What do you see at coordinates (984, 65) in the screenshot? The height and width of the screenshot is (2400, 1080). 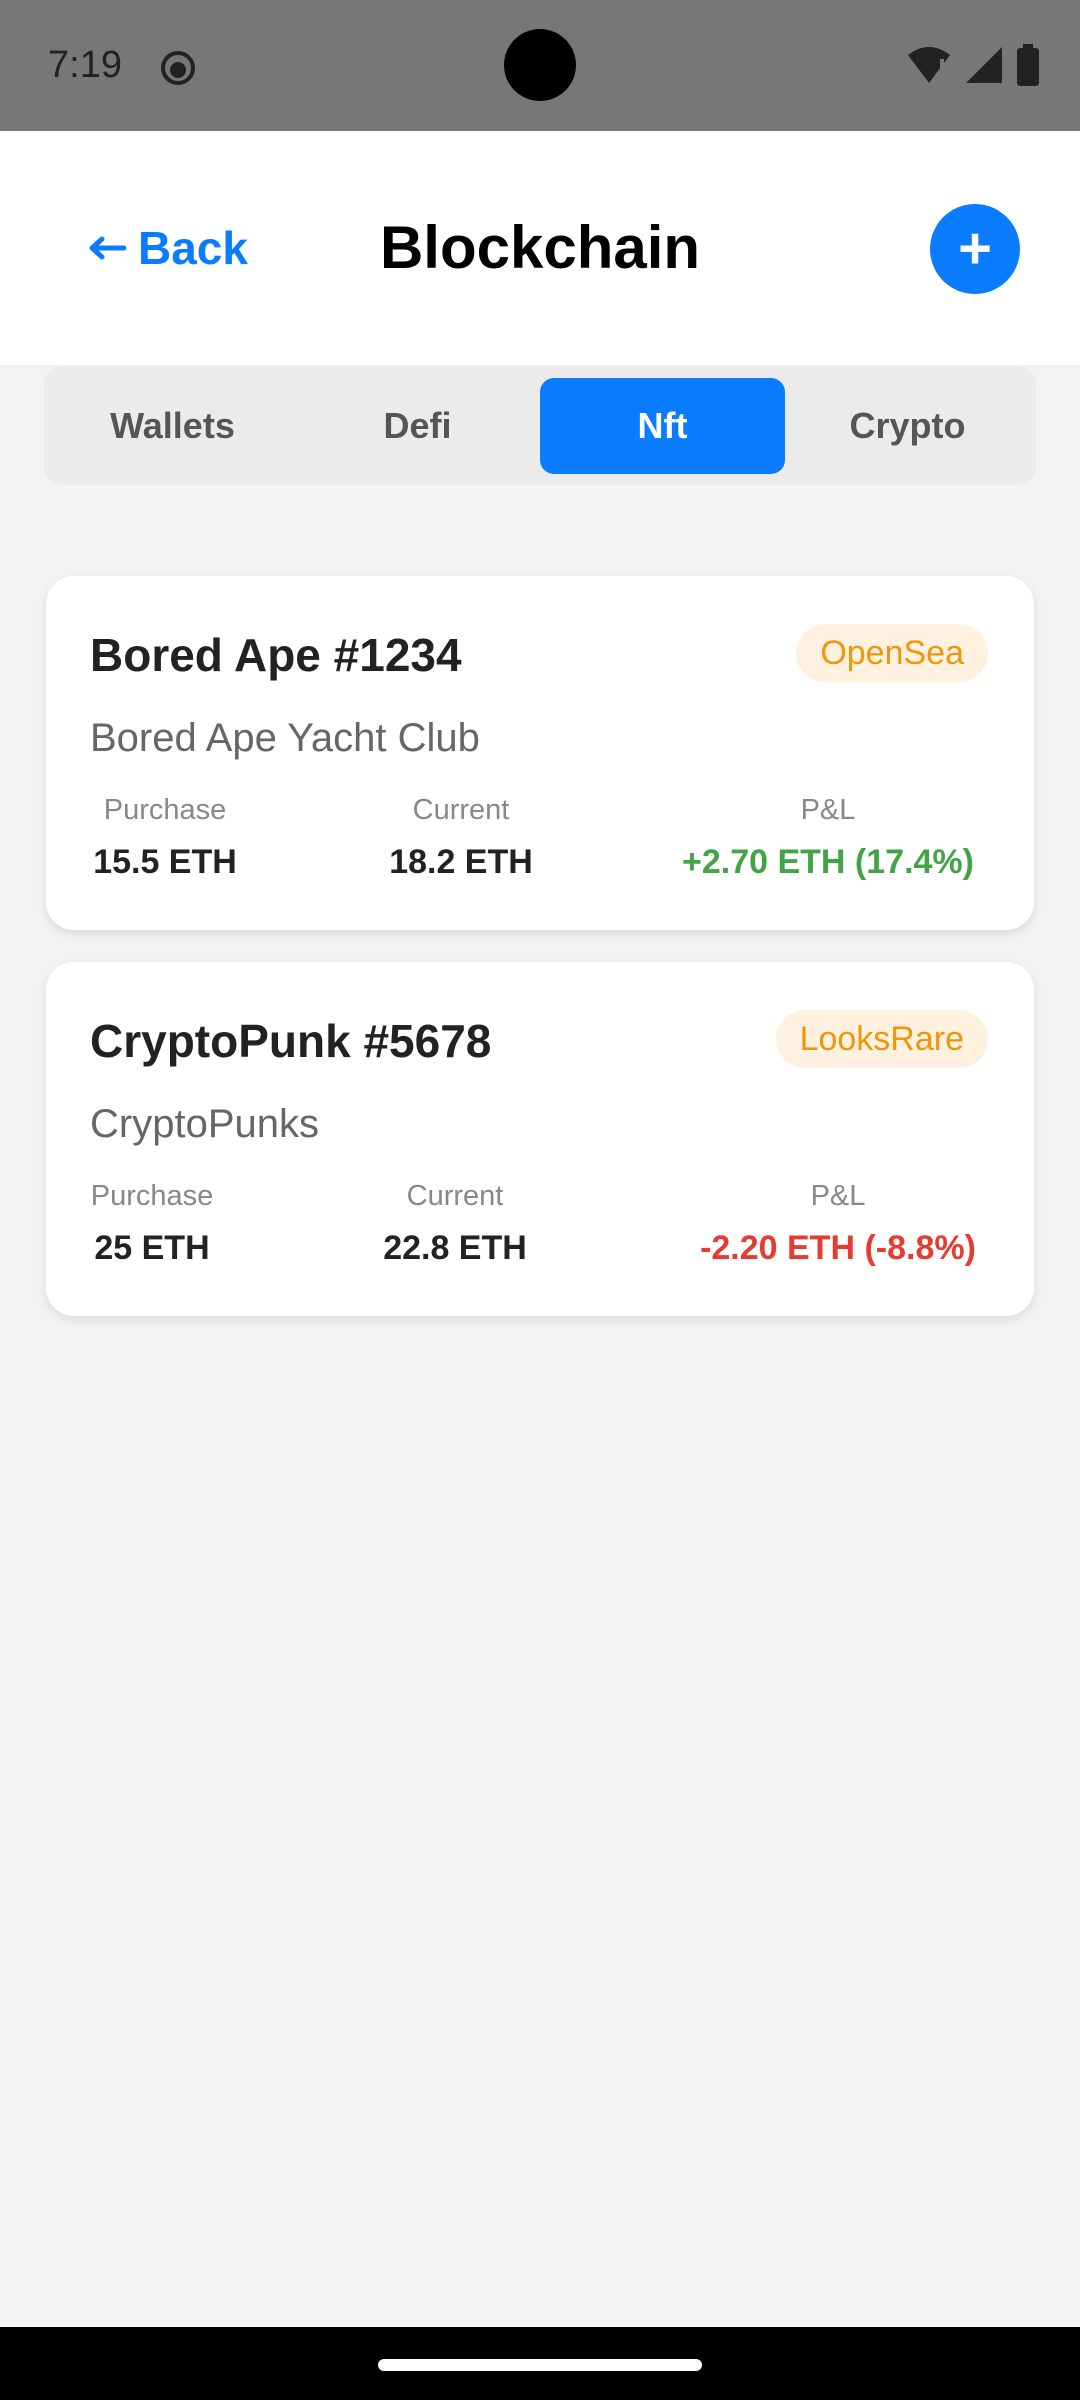 I see `signal-icon` at bounding box center [984, 65].